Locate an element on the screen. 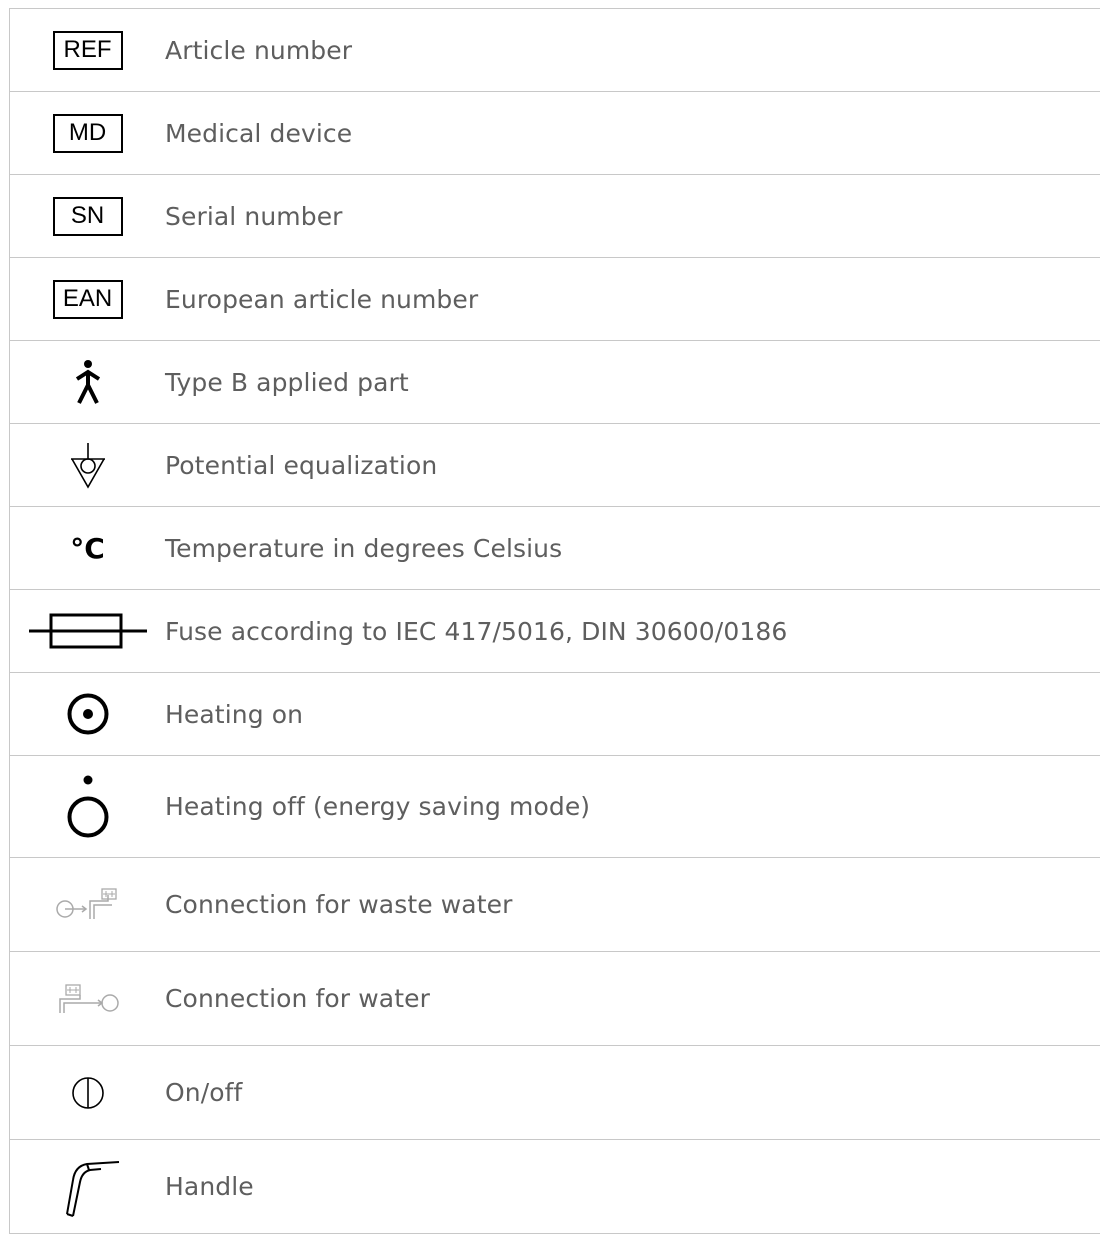 The image size is (1100, 1234). heating-on-icon is located at coordinates (88, 714).